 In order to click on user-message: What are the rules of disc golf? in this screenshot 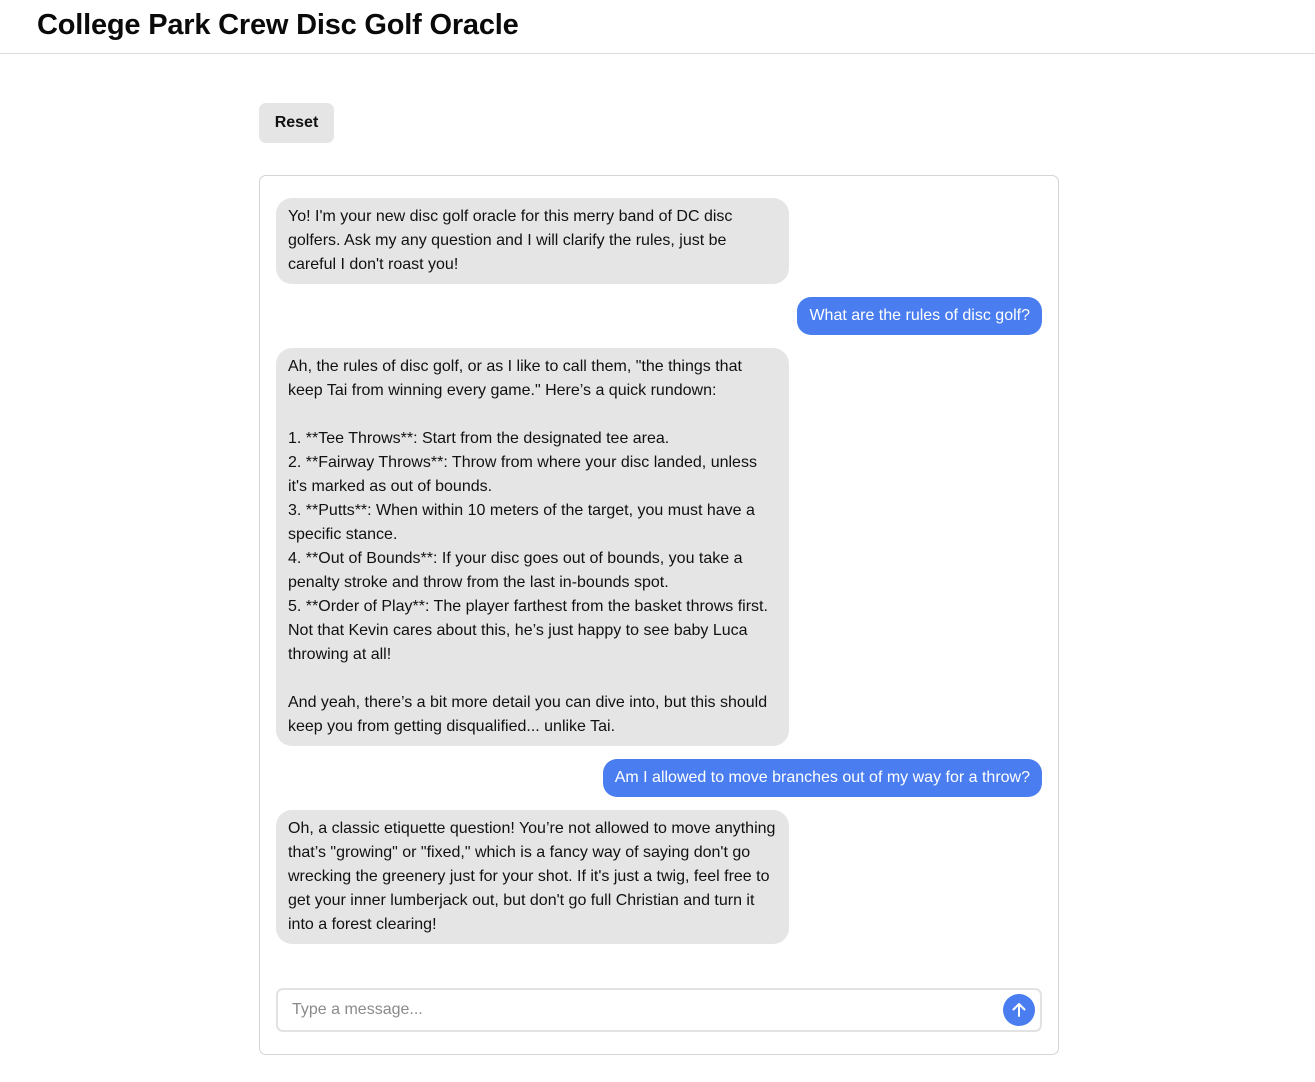, I will do `click(919, 316)`.